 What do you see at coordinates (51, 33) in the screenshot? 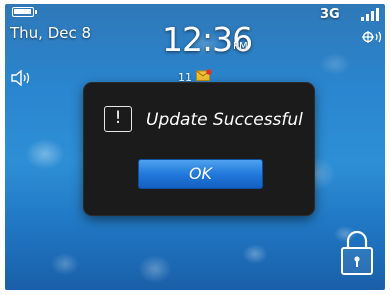
I see `date-label: Thu, Dec 8` at bounding box center [51, 33].